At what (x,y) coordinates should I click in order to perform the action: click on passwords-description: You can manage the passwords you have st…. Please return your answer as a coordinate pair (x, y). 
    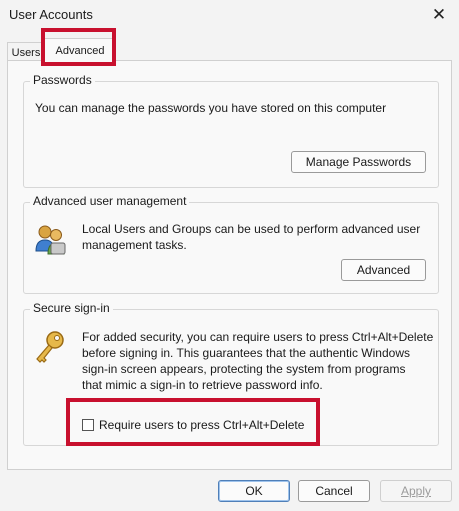
    Looking at the image, I should click on (211, 108).